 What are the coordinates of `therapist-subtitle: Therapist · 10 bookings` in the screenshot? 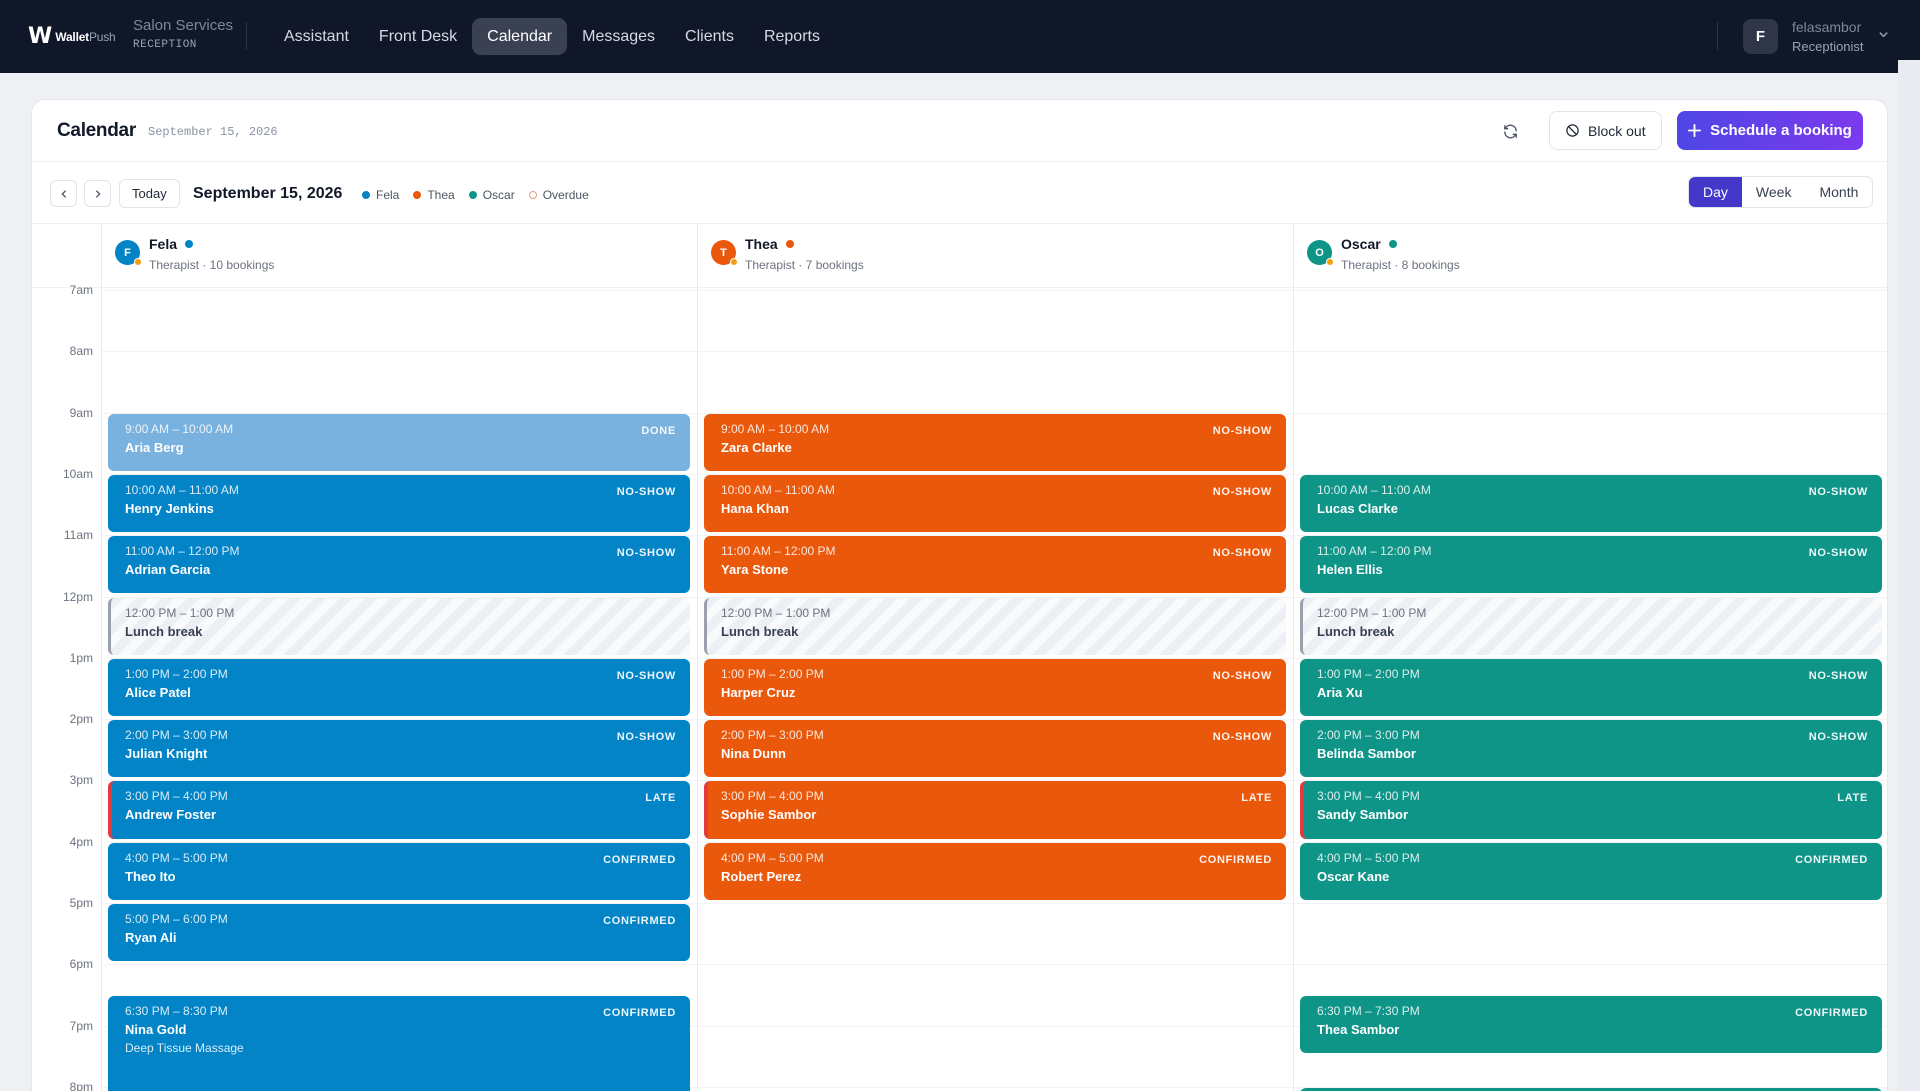 It's located at (212, 265).